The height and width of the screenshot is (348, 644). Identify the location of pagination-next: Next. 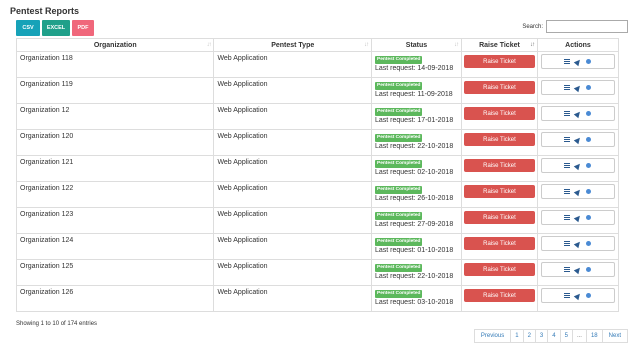
(614, 336).